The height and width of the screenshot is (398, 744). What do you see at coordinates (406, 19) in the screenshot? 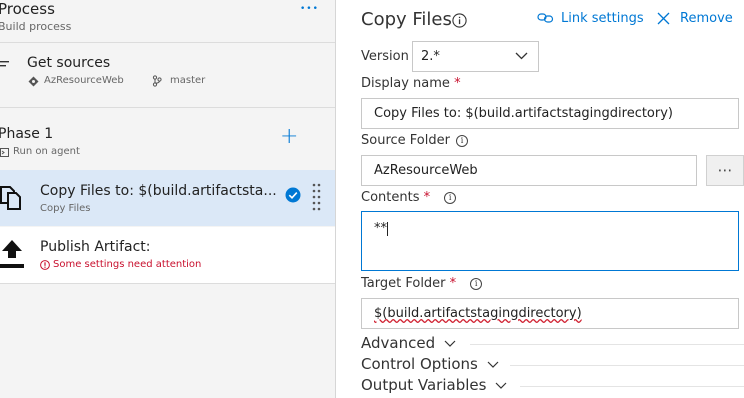
I see `panel-title: Copy Files` at bounding box center [406, 19].